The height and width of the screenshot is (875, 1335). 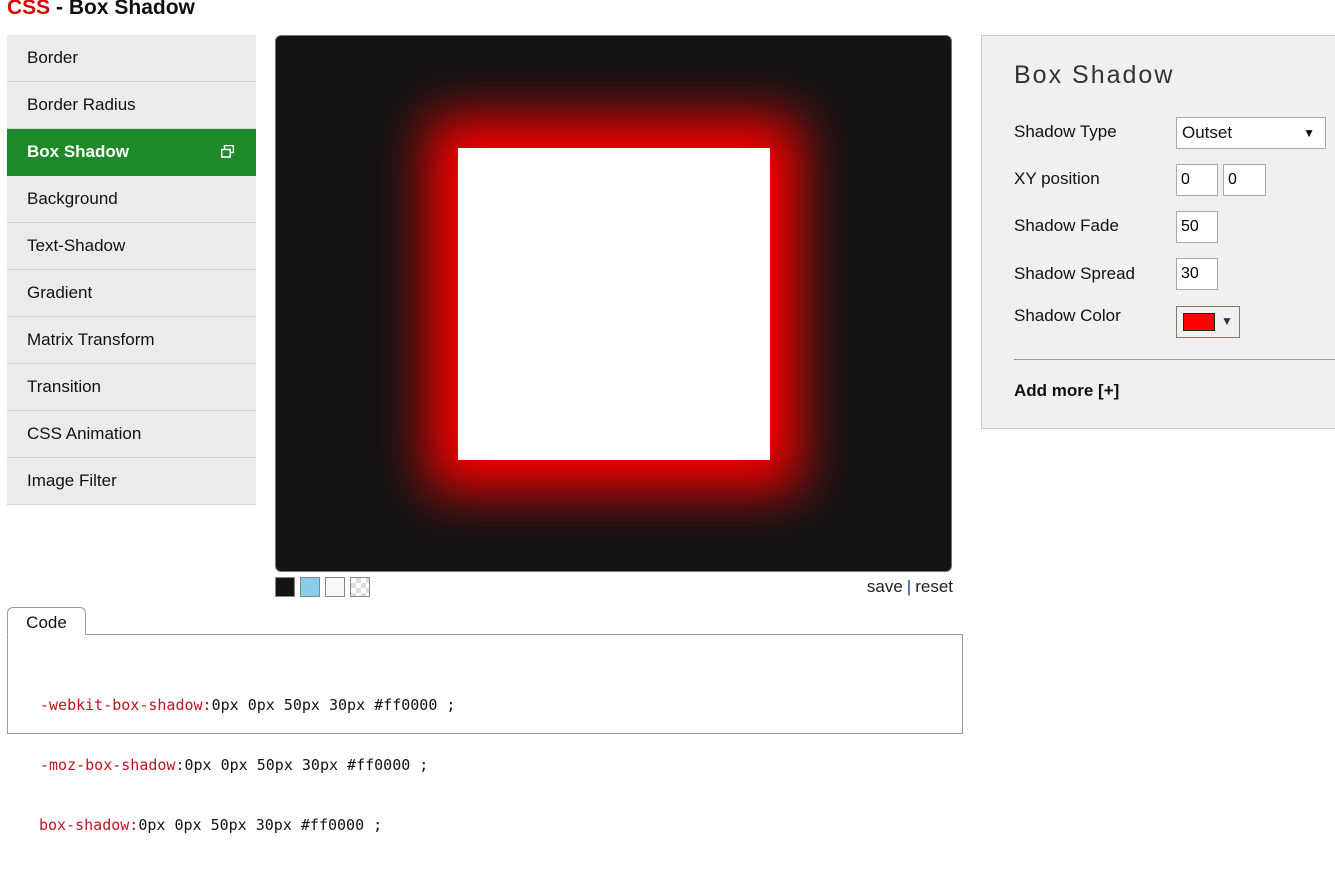 I want to click on swatch-white, so click(x=335, y=587).